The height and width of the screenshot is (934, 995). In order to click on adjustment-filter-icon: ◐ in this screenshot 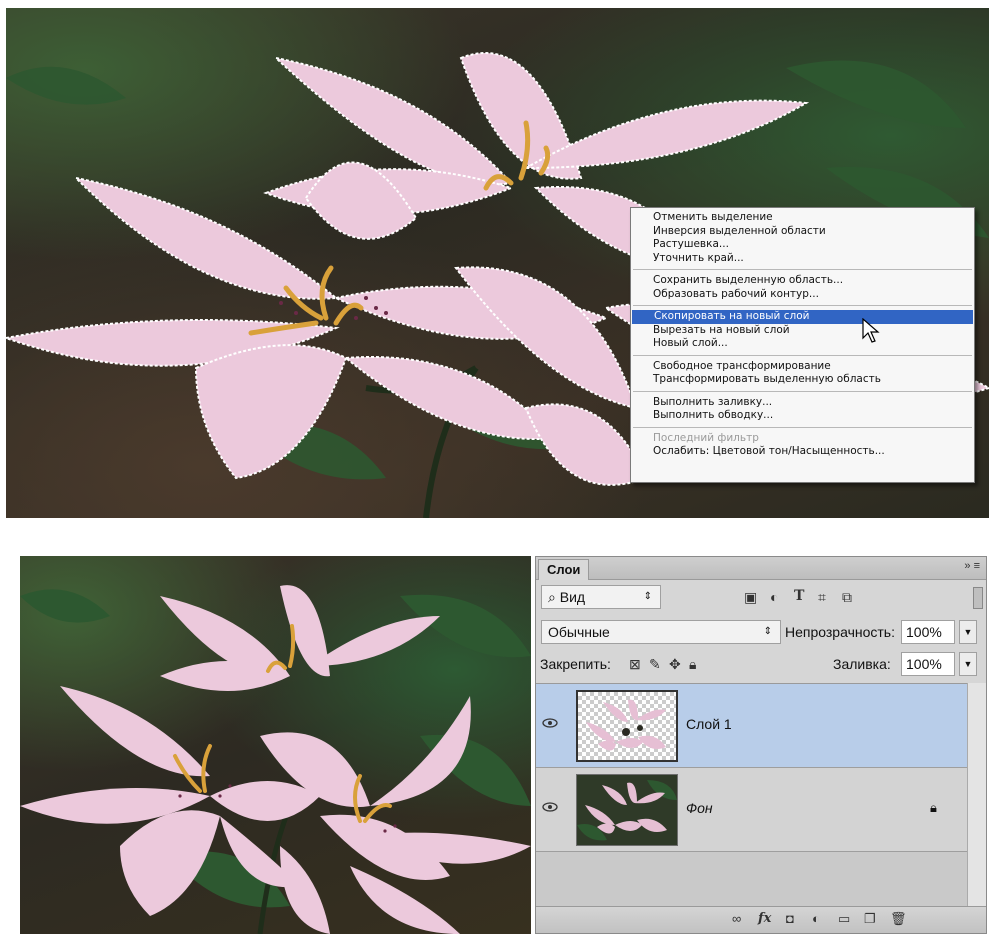, I will do `click(774, 597)`.